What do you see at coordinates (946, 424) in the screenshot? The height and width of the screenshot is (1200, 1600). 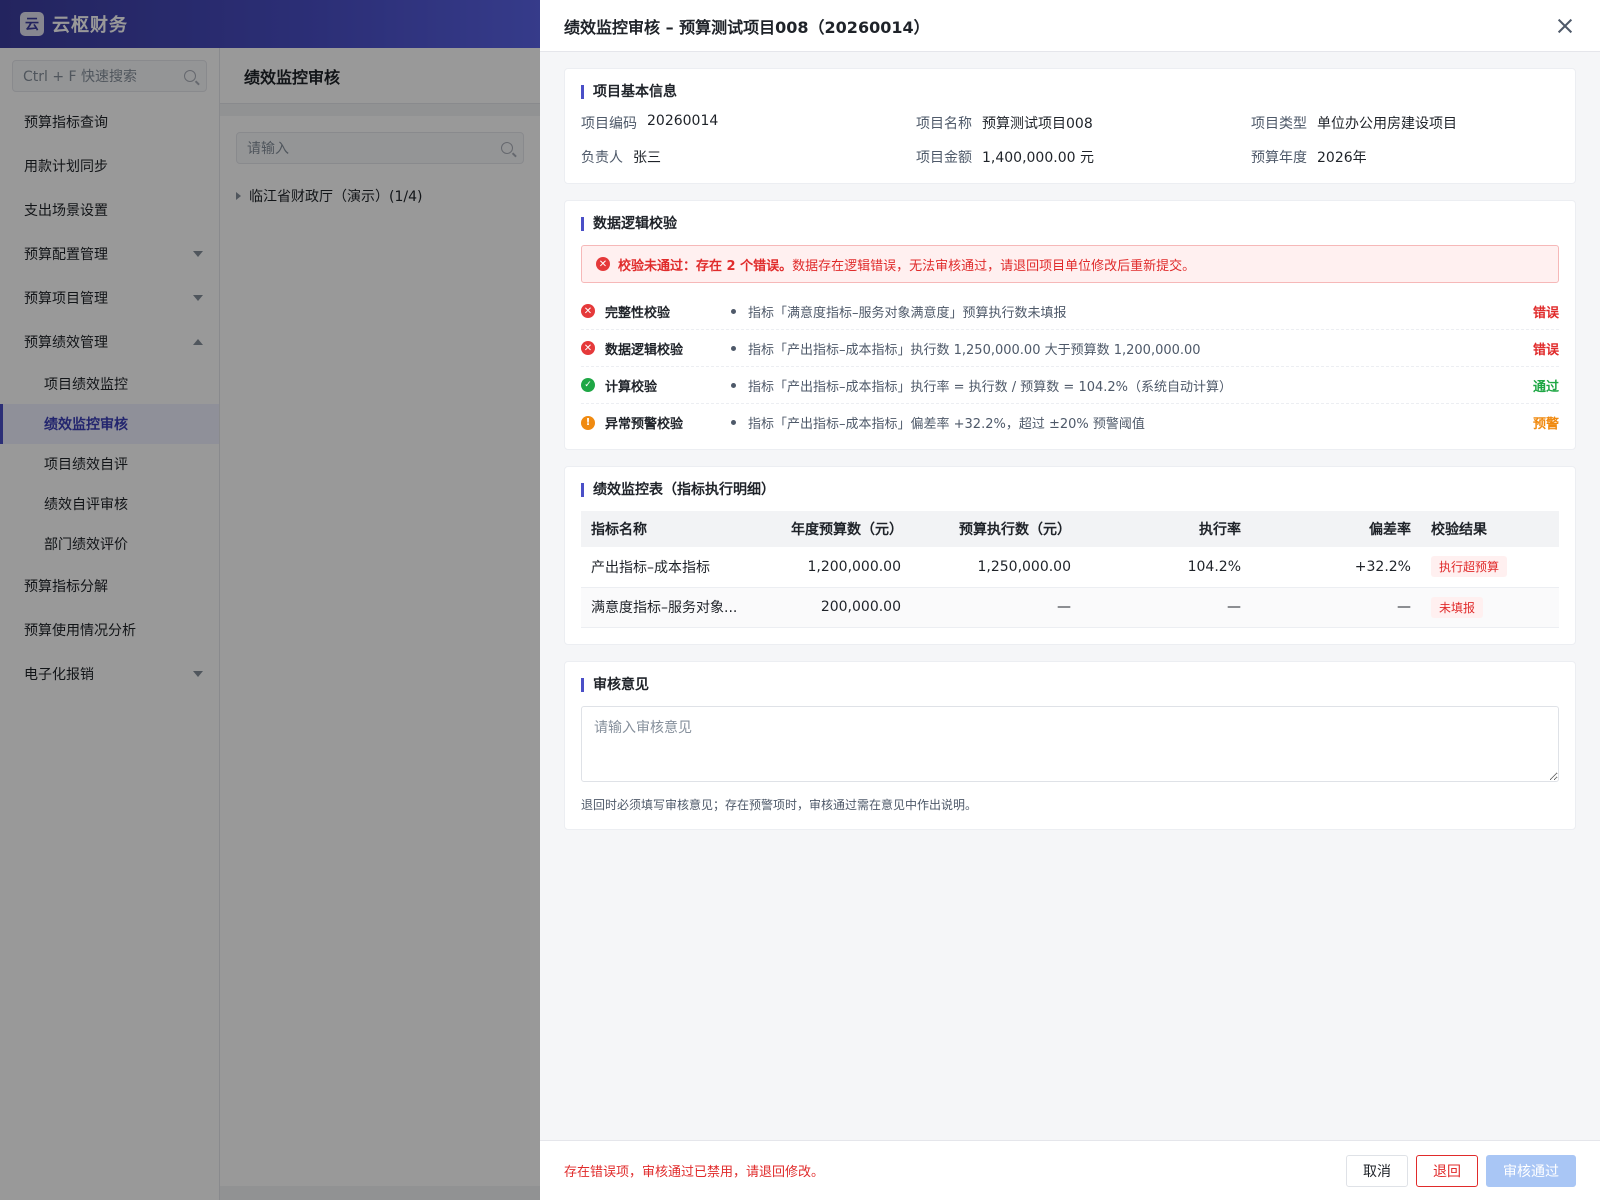 I see `check-message: 指标「产出指标–成本指标」偏差率 +32.2%，超过 ±20% 预警阈值` at bounding box center [946, 424].